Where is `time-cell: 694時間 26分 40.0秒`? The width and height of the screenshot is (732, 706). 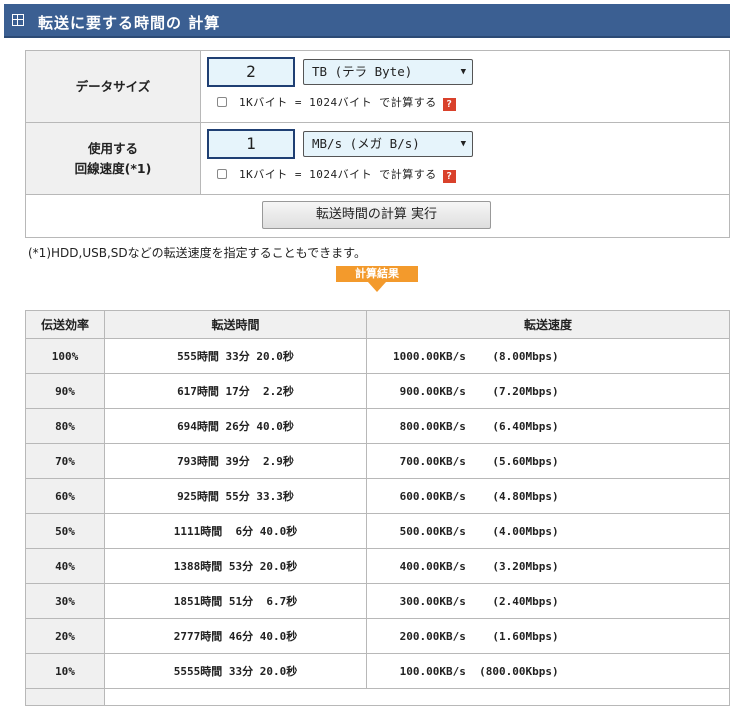 time-cell: 694時間 26分 40.0秒 is located at coordinates (235, 426).